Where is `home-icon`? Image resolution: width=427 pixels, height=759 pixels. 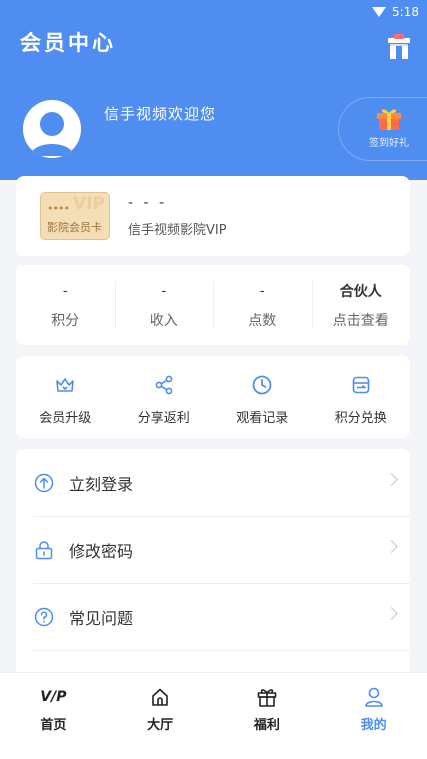
home-icon is located at coordinates (160, 697).